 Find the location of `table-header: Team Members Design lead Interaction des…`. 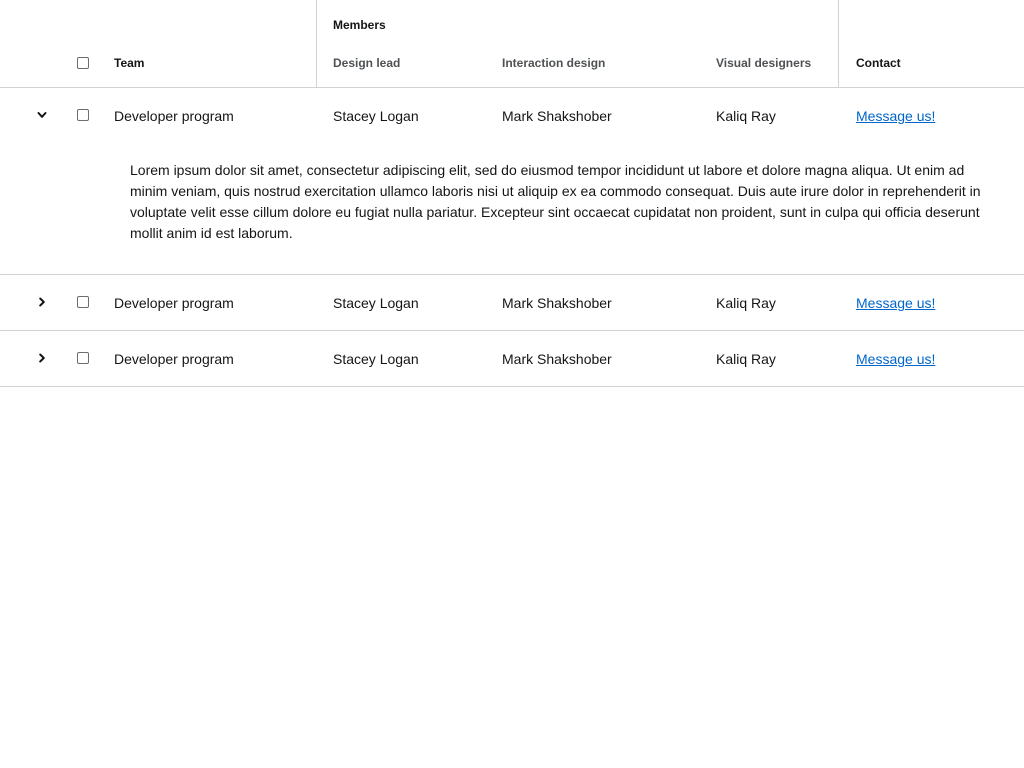

table-header: Team Members Design lead Interaction des… is located at coordinates (512, 44).